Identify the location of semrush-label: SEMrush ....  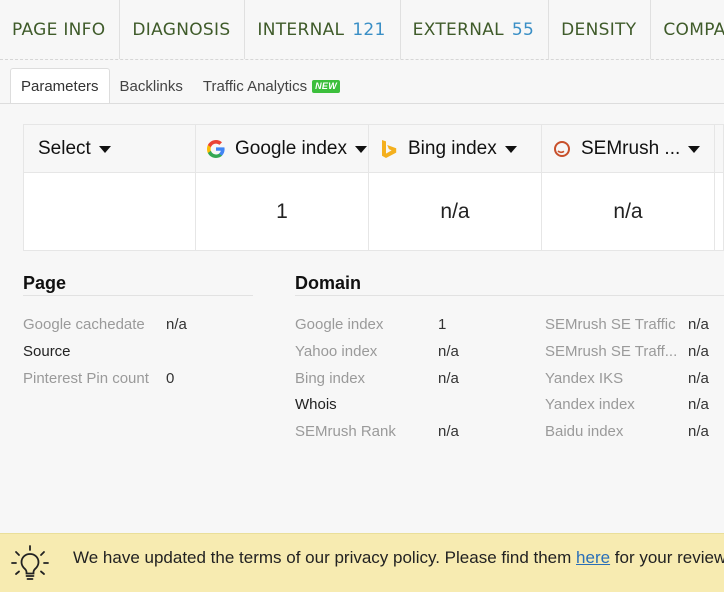
(631, 148).